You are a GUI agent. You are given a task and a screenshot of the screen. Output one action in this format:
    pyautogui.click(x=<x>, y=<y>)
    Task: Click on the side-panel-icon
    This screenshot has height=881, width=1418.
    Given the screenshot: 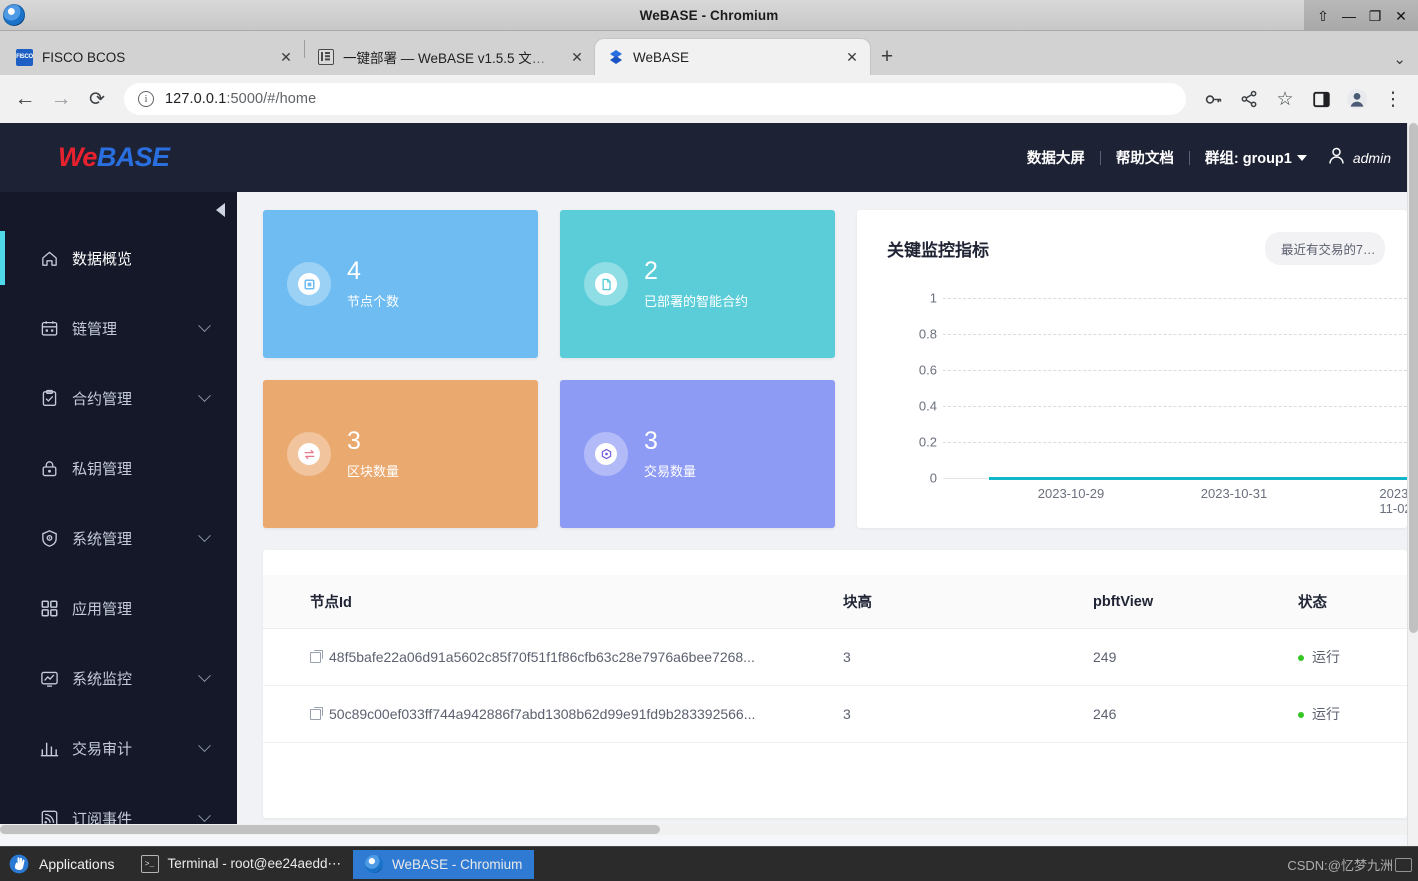 What is the action you would take?
    pyautogui.click(x=1321, y=99)
    